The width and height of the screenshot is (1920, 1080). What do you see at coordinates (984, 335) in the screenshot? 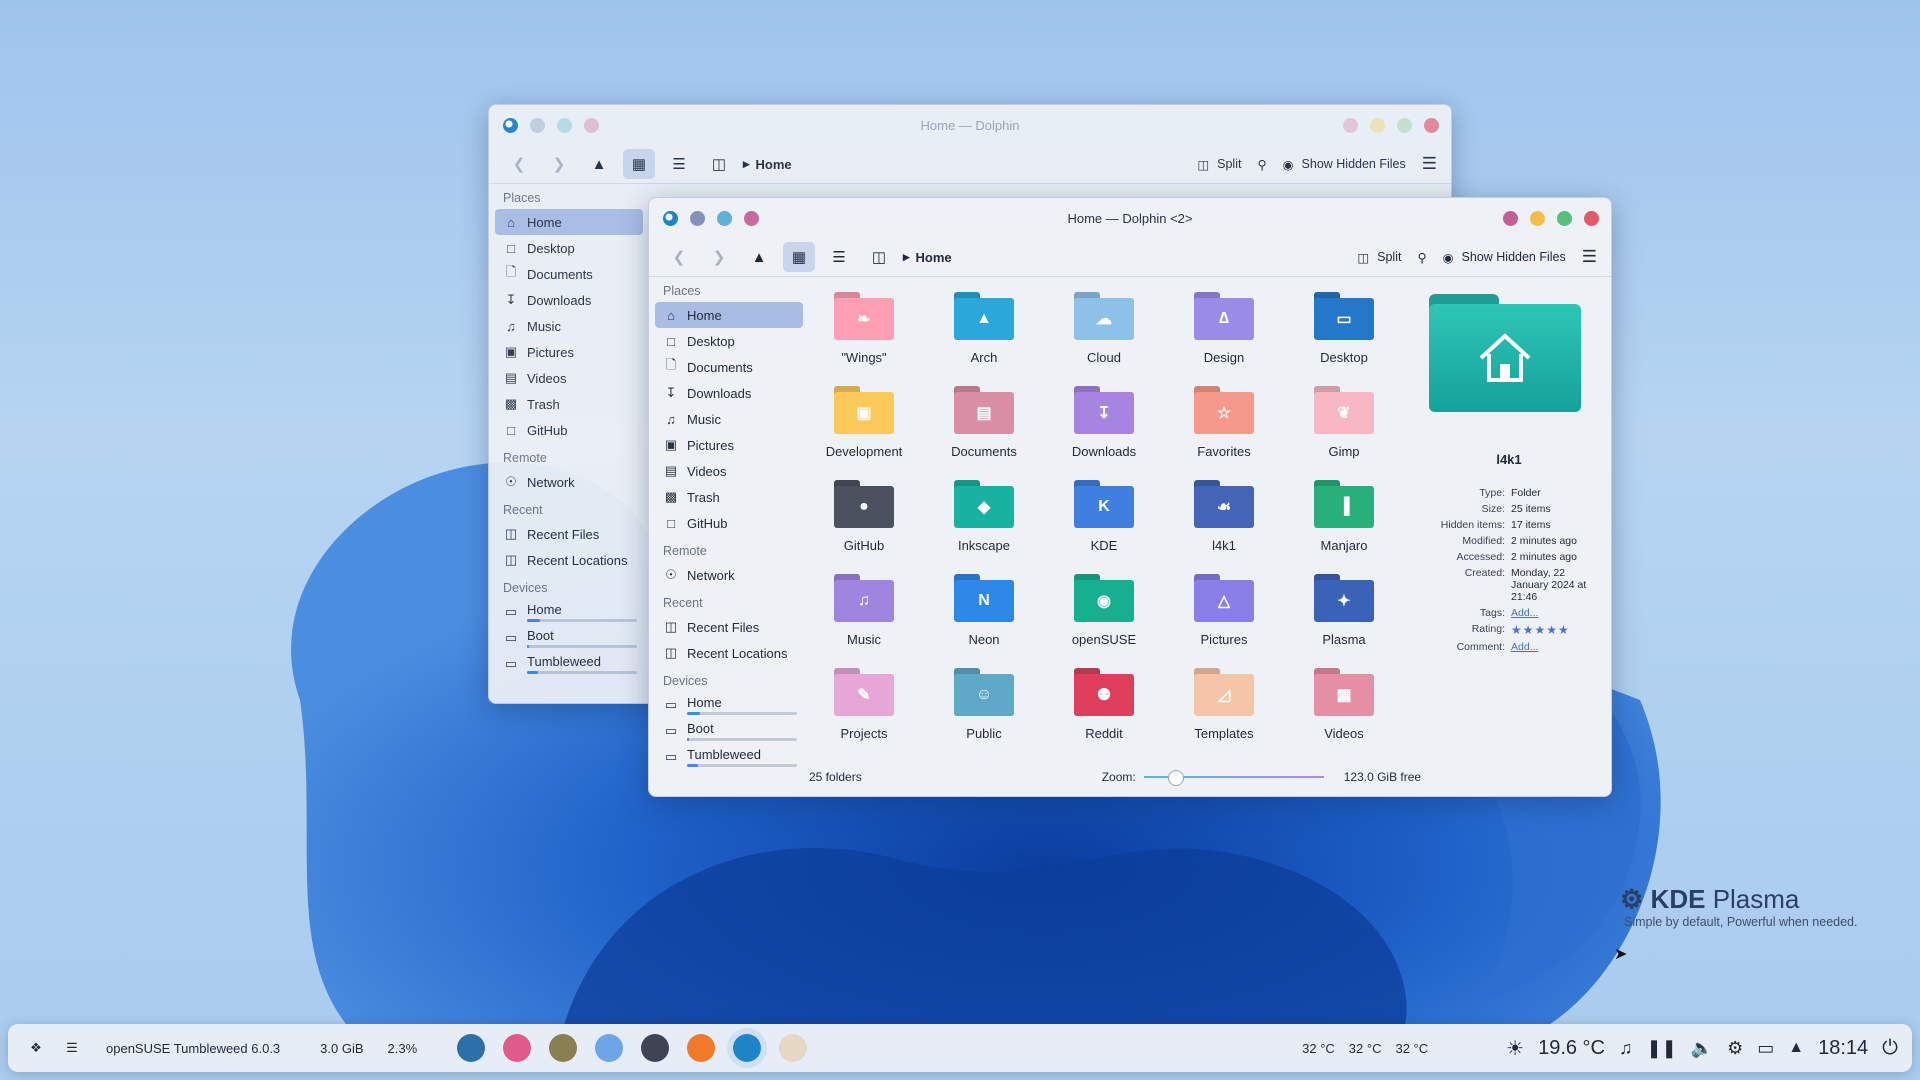
I see `folder-item: ▲ Arch` at bounding box center [984, 335].